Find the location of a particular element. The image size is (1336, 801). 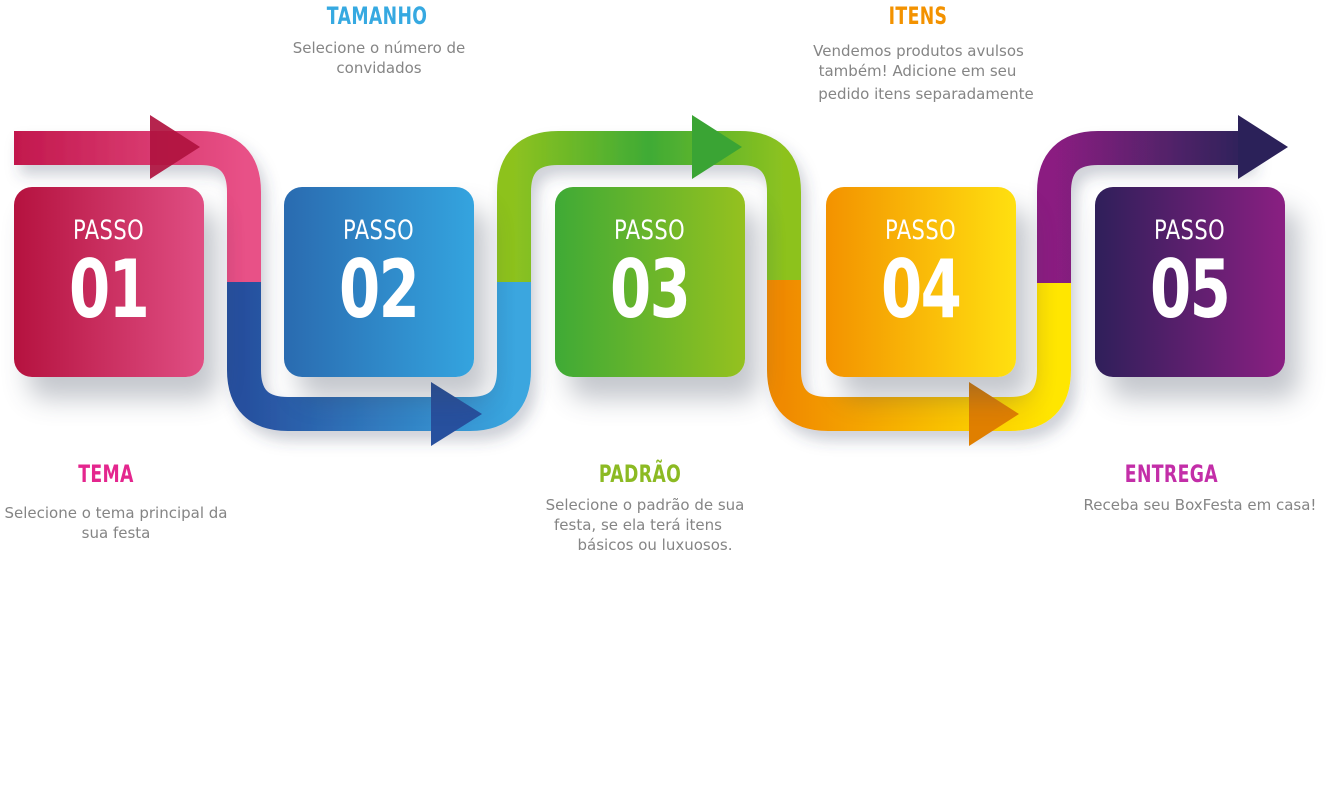

step-3-desc-line: festa, se ela terá itens is located at coordinates (638, 525).